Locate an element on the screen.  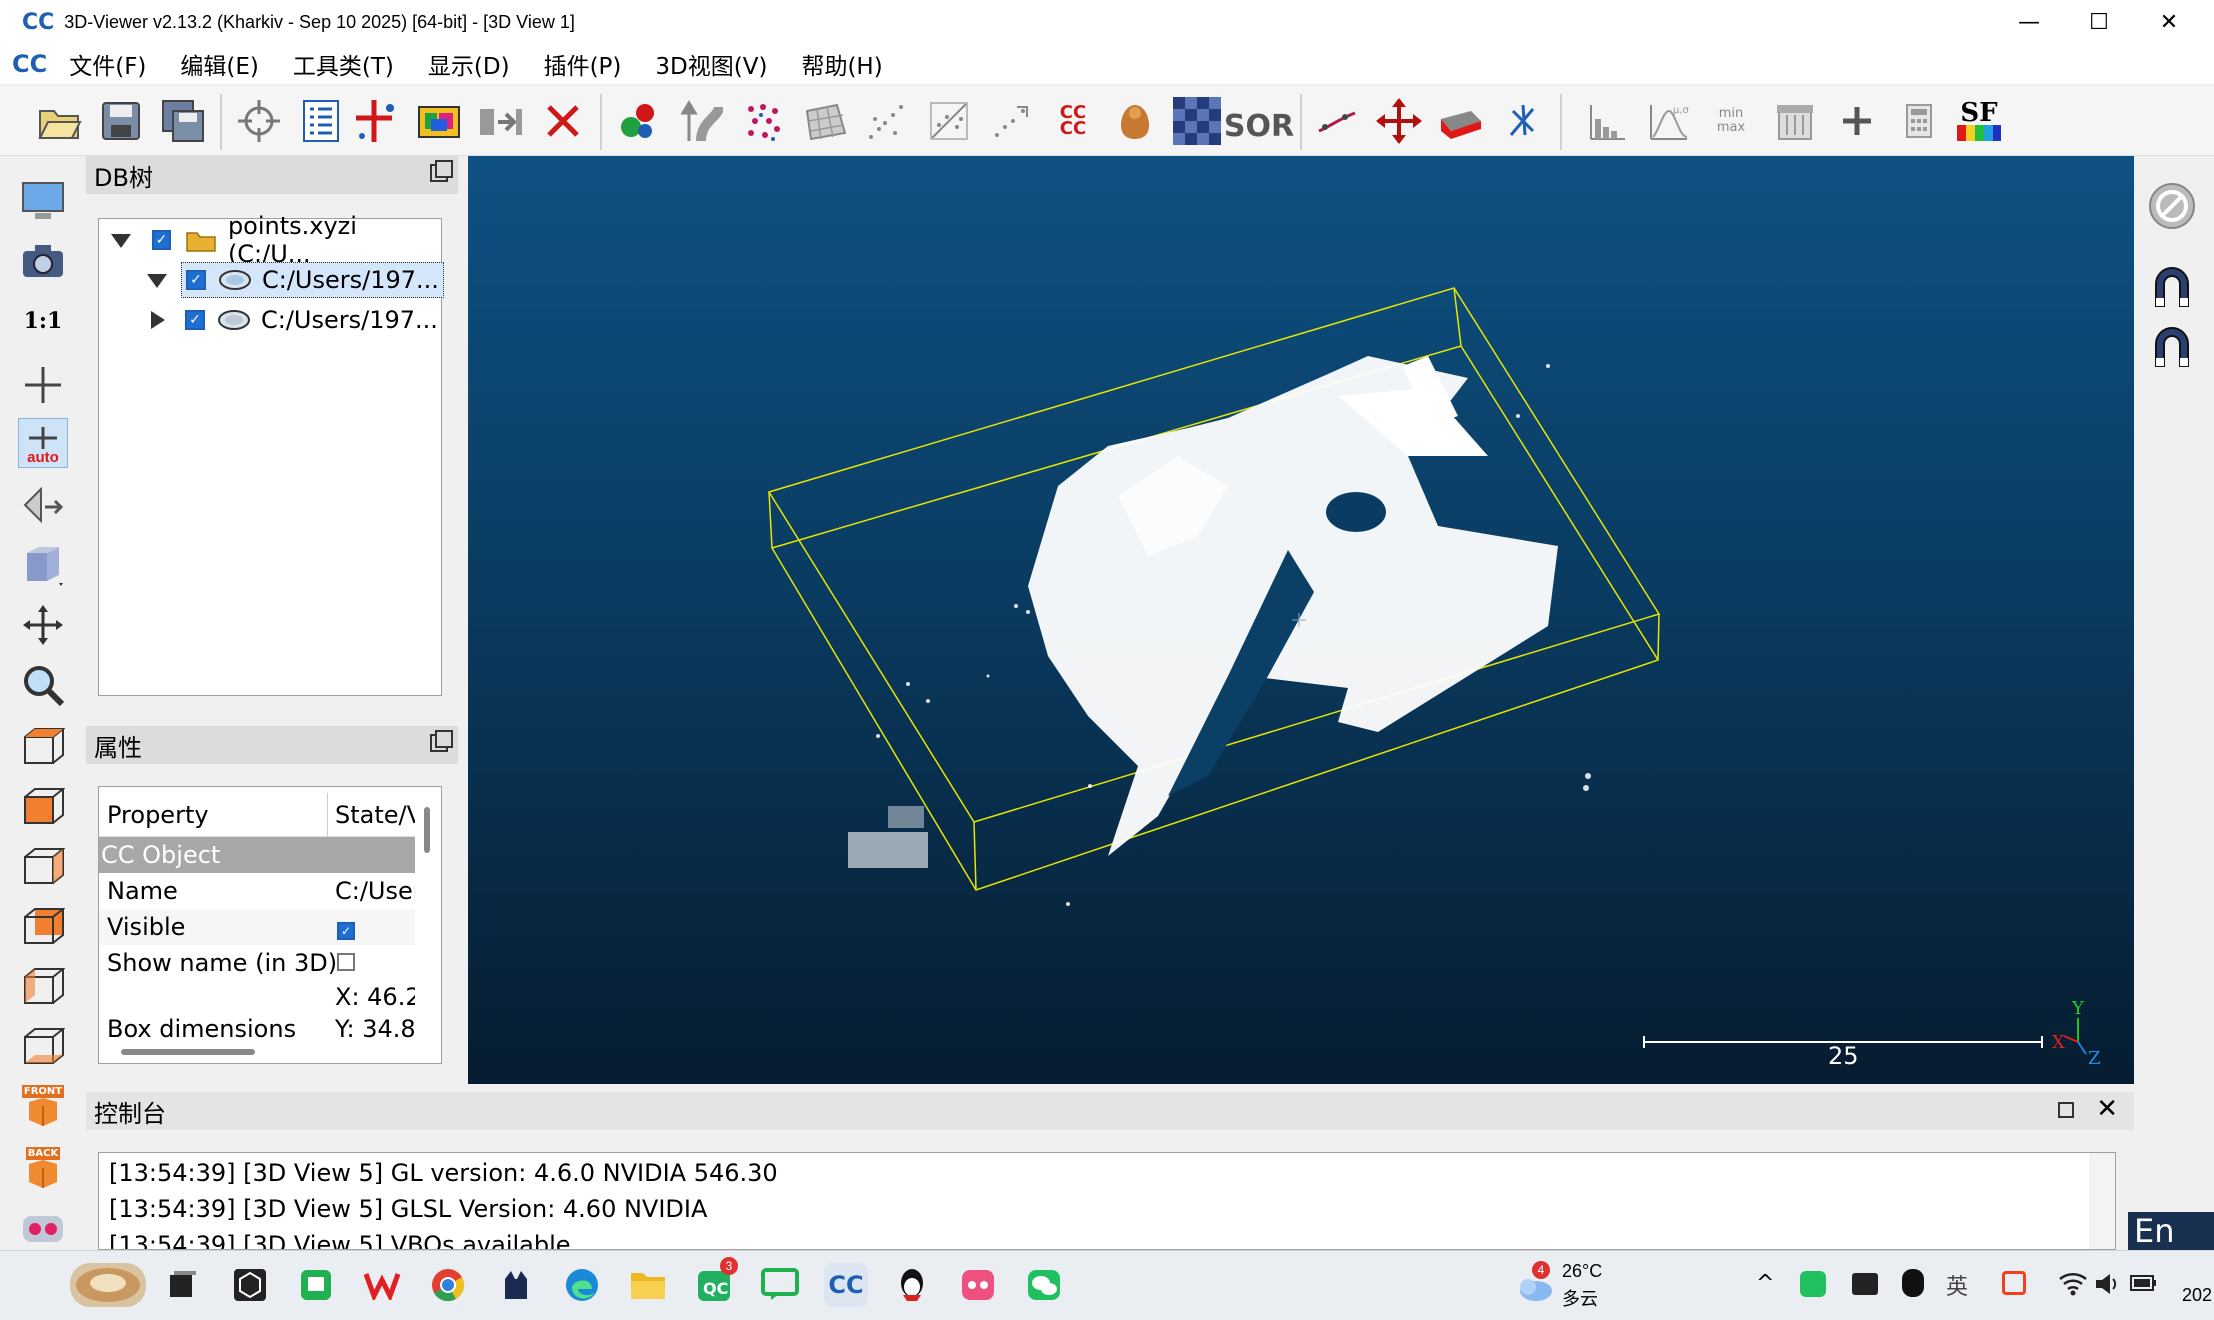
scalar-field-calc-icon is located at coordinates (1919, 121).